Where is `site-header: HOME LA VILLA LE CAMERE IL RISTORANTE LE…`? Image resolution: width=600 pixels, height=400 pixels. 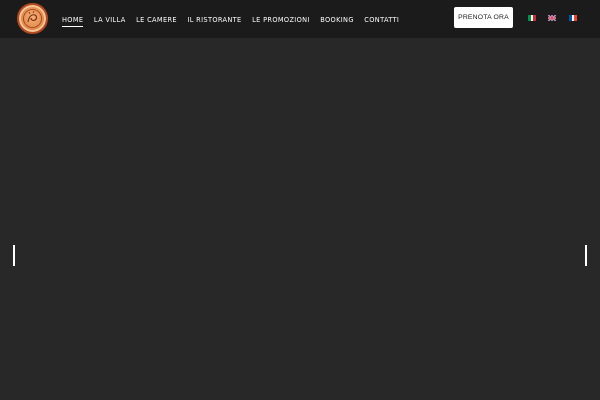 site-header: HOME LA VILLA LE CAMERE IL RISTORANTE LE… is located at coordinates (300, 19).